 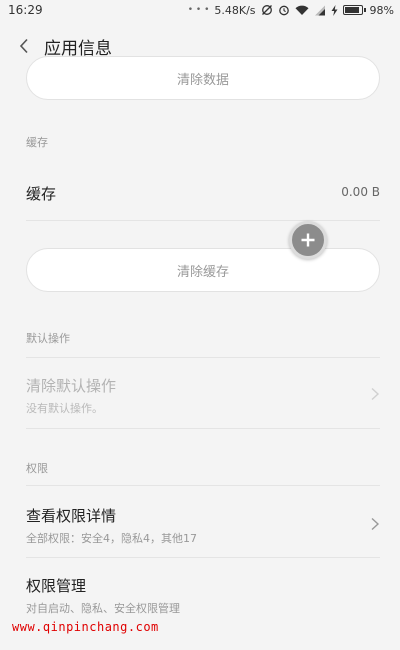 I want to click on clear-defaults-title: 清除默认操作, so click(x=71, y=386).